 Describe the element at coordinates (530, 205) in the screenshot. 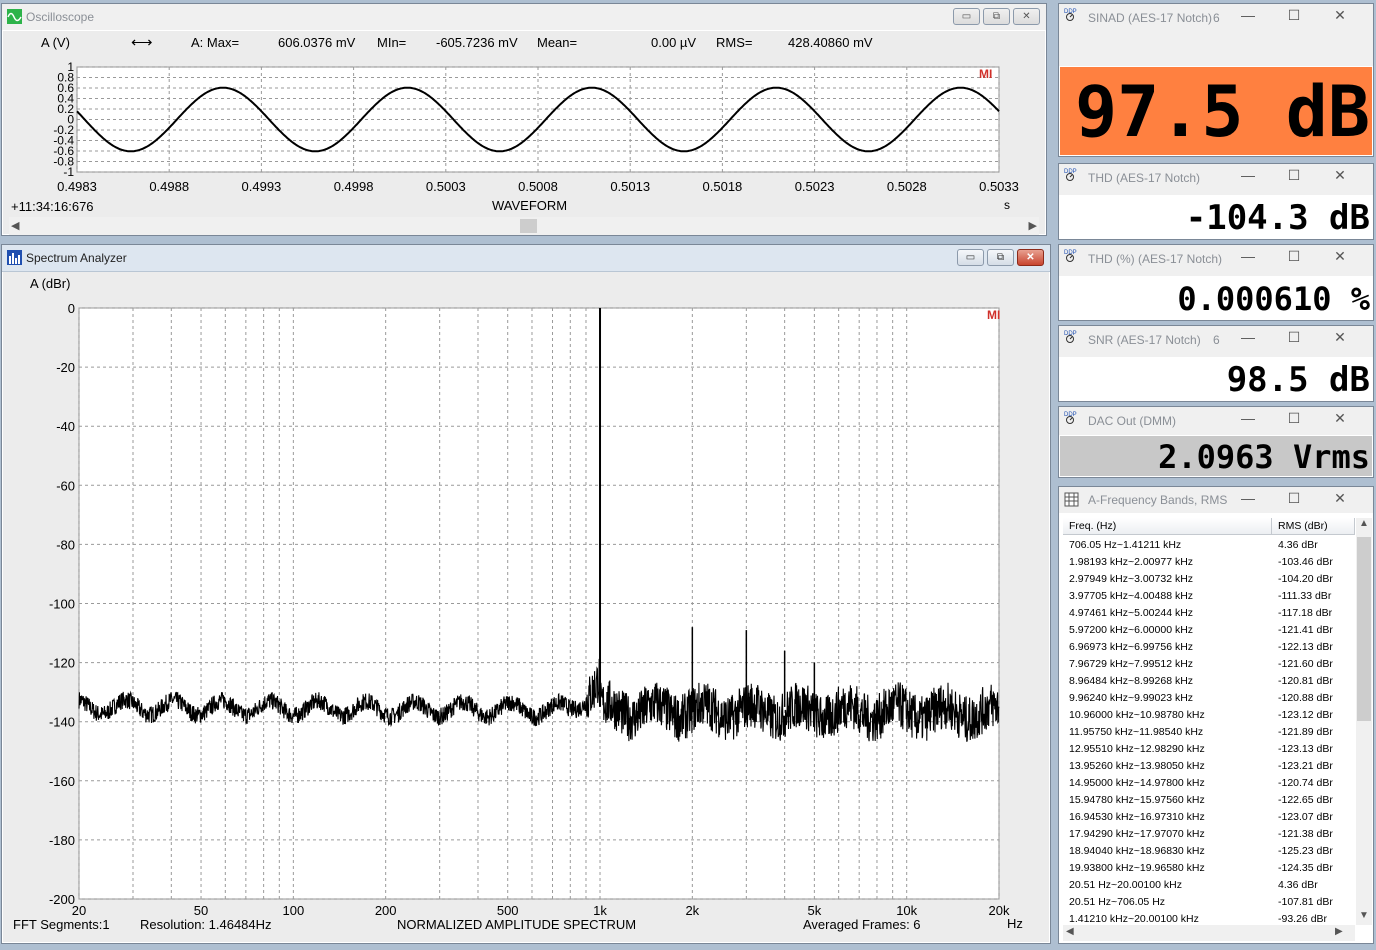

I see `x-axis-label: WAVEFORM` at that location.